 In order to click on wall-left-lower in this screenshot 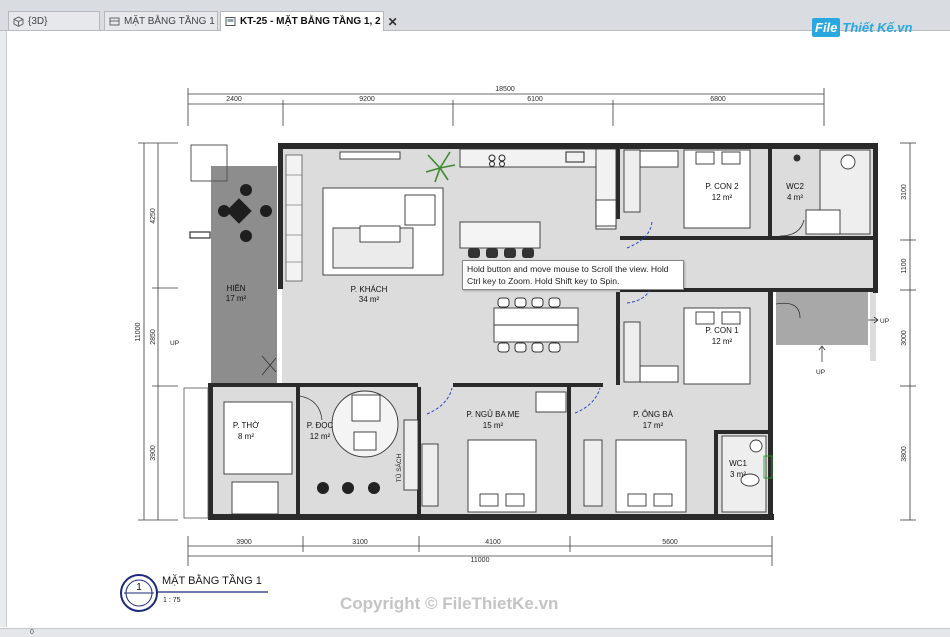, I will do `click(210, 451)`.